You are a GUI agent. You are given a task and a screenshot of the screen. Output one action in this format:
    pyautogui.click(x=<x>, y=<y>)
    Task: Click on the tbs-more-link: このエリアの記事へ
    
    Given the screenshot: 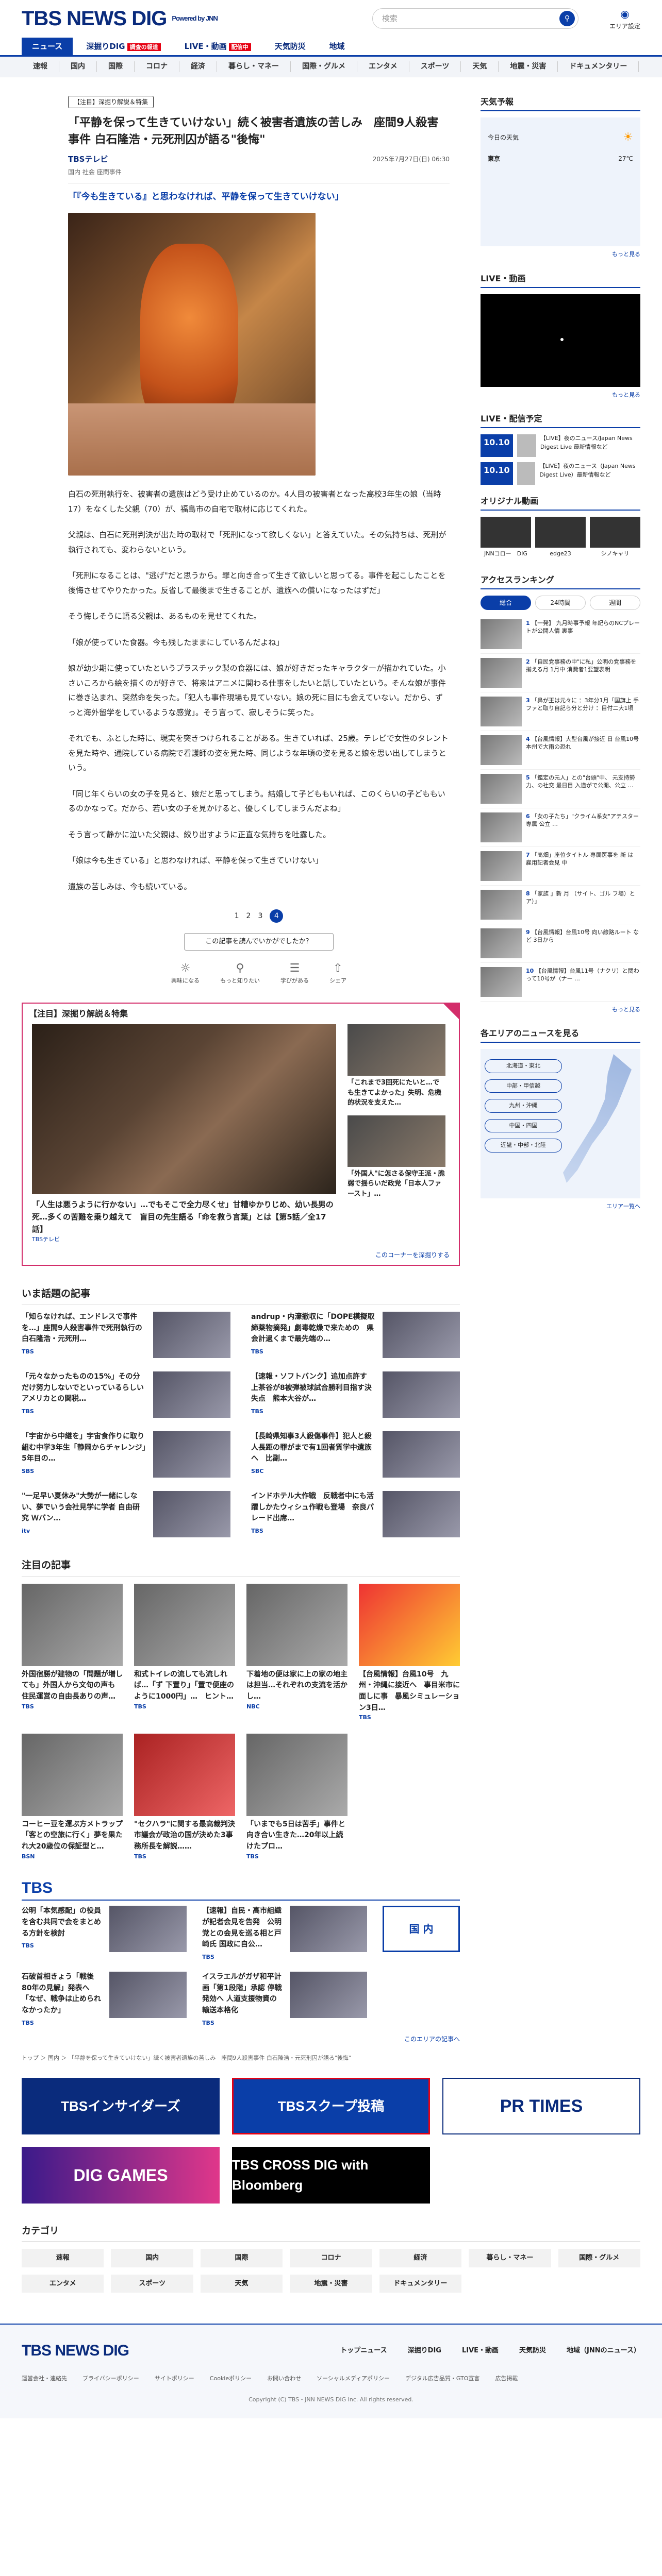 What is the action you would take?
    pyautogui.click(x=241, y=2039)
    